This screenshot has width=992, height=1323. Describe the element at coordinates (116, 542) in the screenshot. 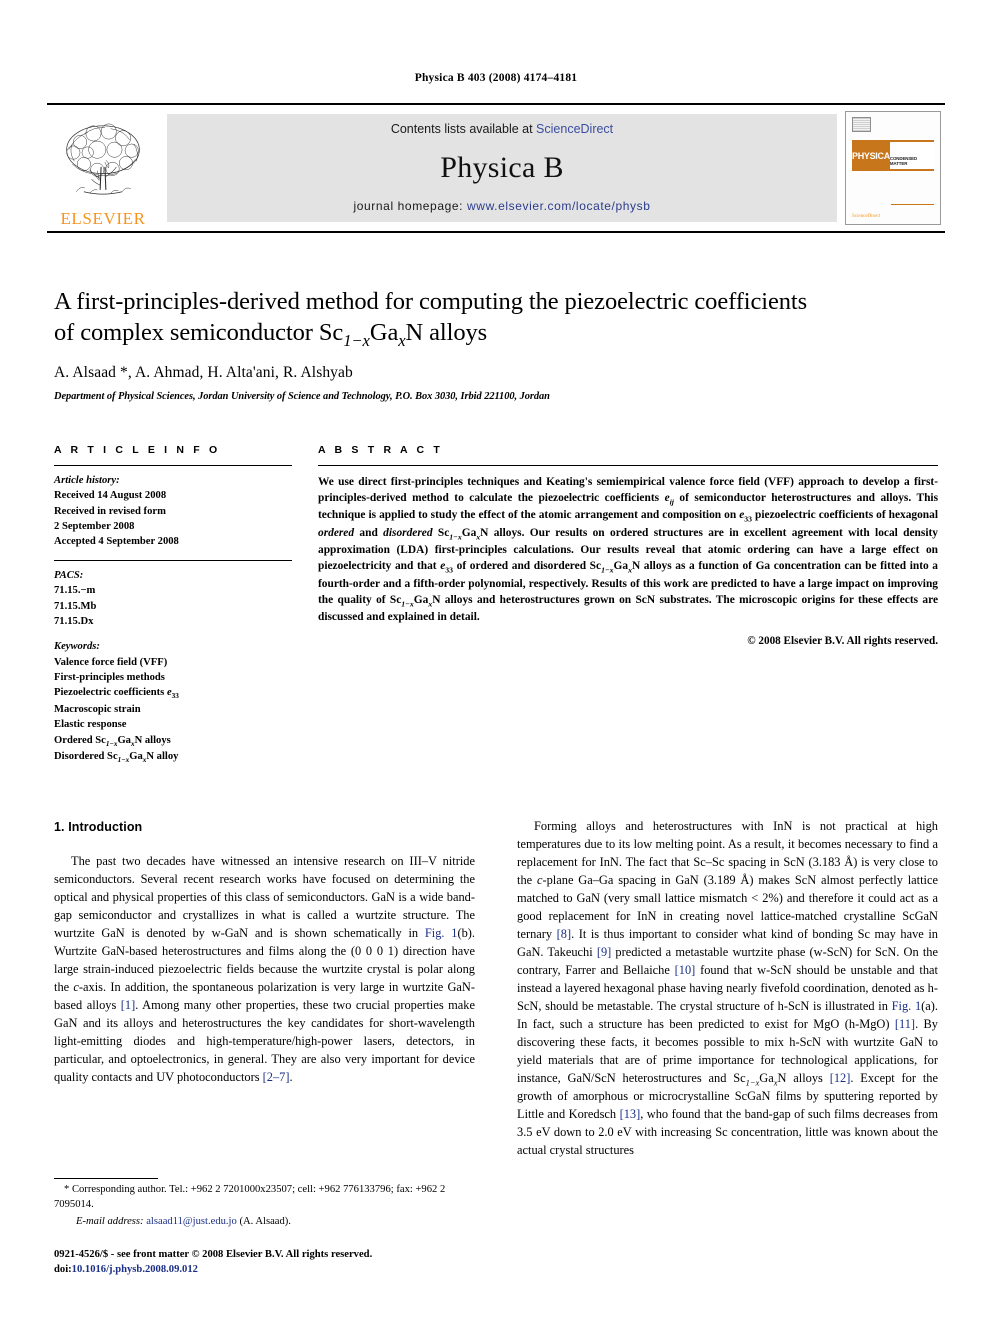

I see `history-item-3: Accepted 4 September 2008` at that location.